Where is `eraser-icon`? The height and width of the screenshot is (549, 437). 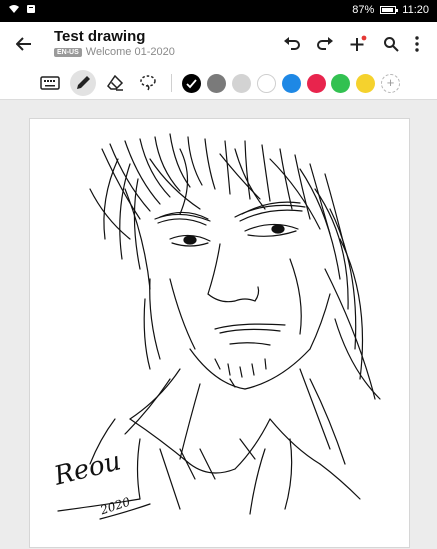 eraser-icon is located at coordinates (115, 83).